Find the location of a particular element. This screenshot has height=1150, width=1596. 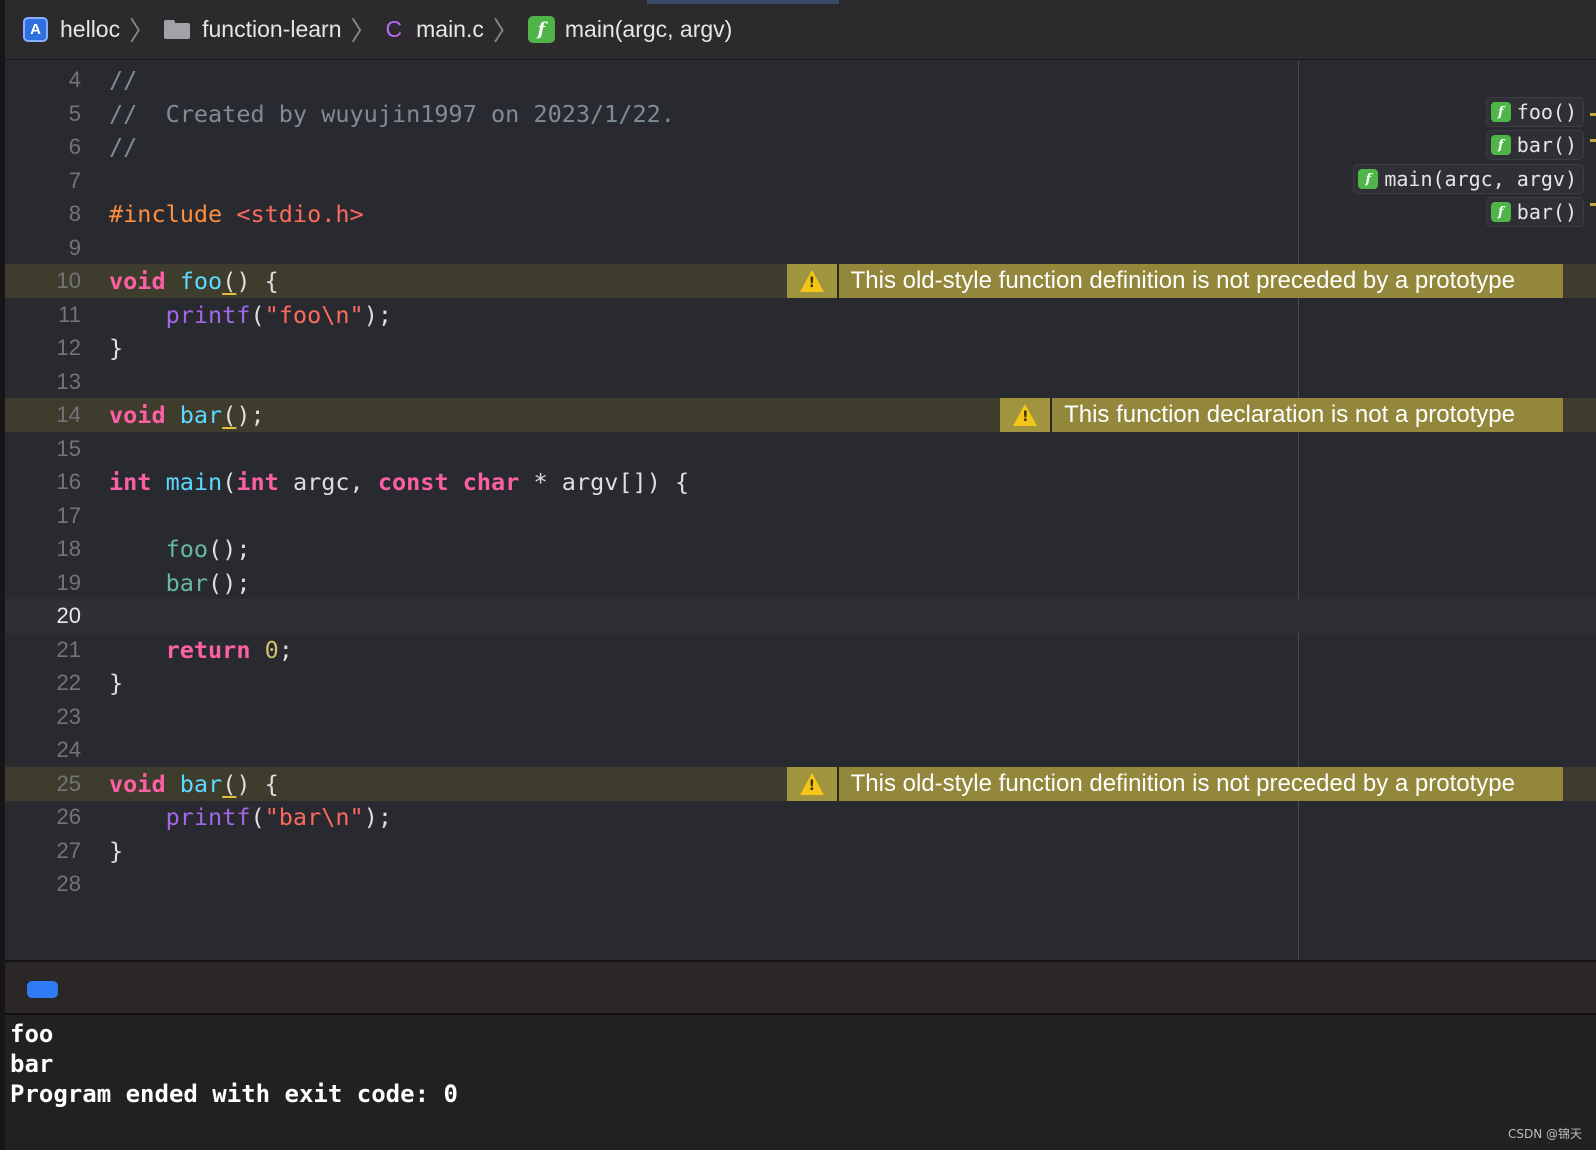

code-line: 26 printf("bar\n"); is located at coordinates (800, 817).